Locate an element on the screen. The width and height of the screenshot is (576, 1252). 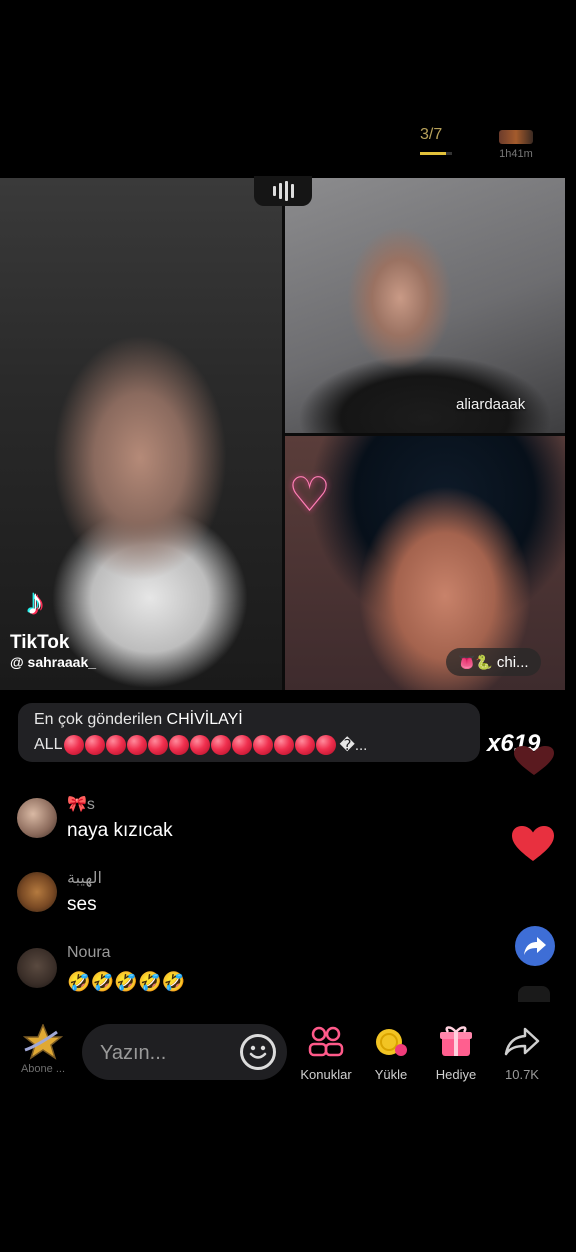
heart-sticker-icon: ♡ is located at coordinates (310, 495).